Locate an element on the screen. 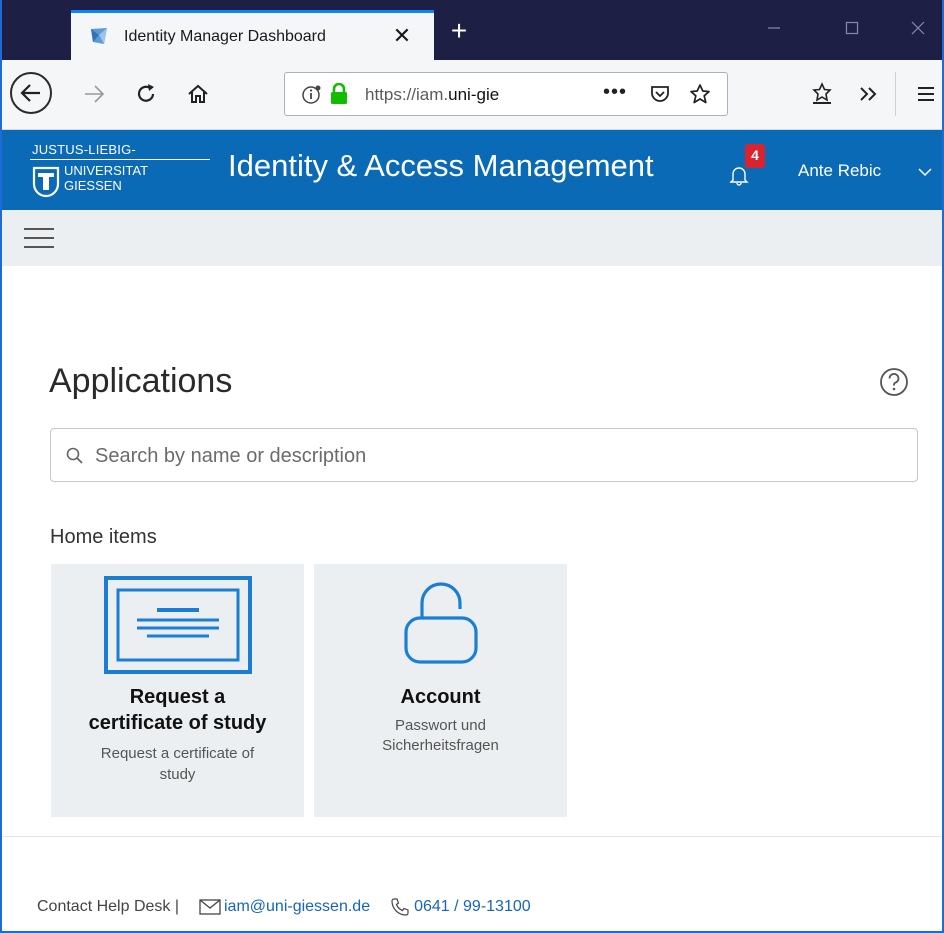 The image size is (944, 933). tab-title: Identity Manager Dashboard is located at coordinates (225, 36).